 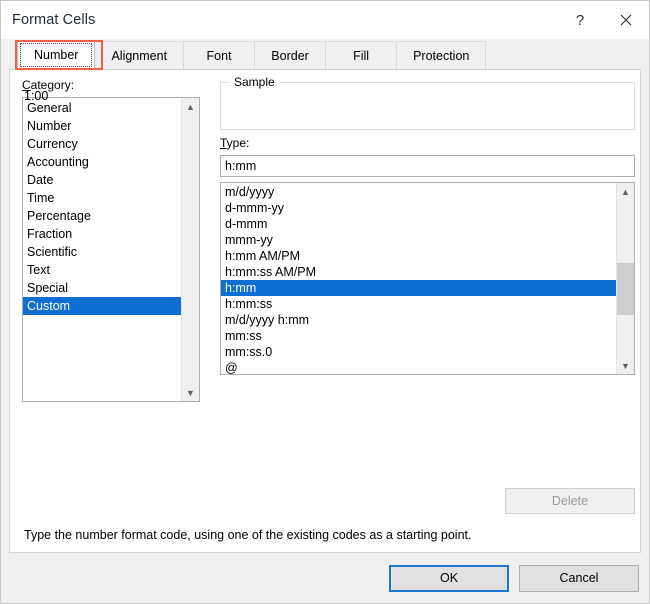 What do you see at coordinates (418, 352) in the screenshot?
I see `type-item-10: mm:ss.0` at bounding box center [418, 352].